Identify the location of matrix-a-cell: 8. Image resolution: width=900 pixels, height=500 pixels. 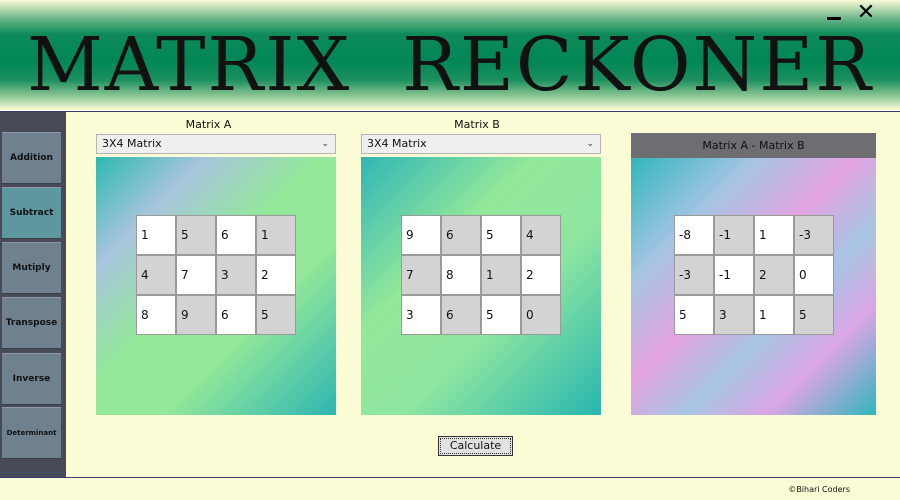
(156, 315).